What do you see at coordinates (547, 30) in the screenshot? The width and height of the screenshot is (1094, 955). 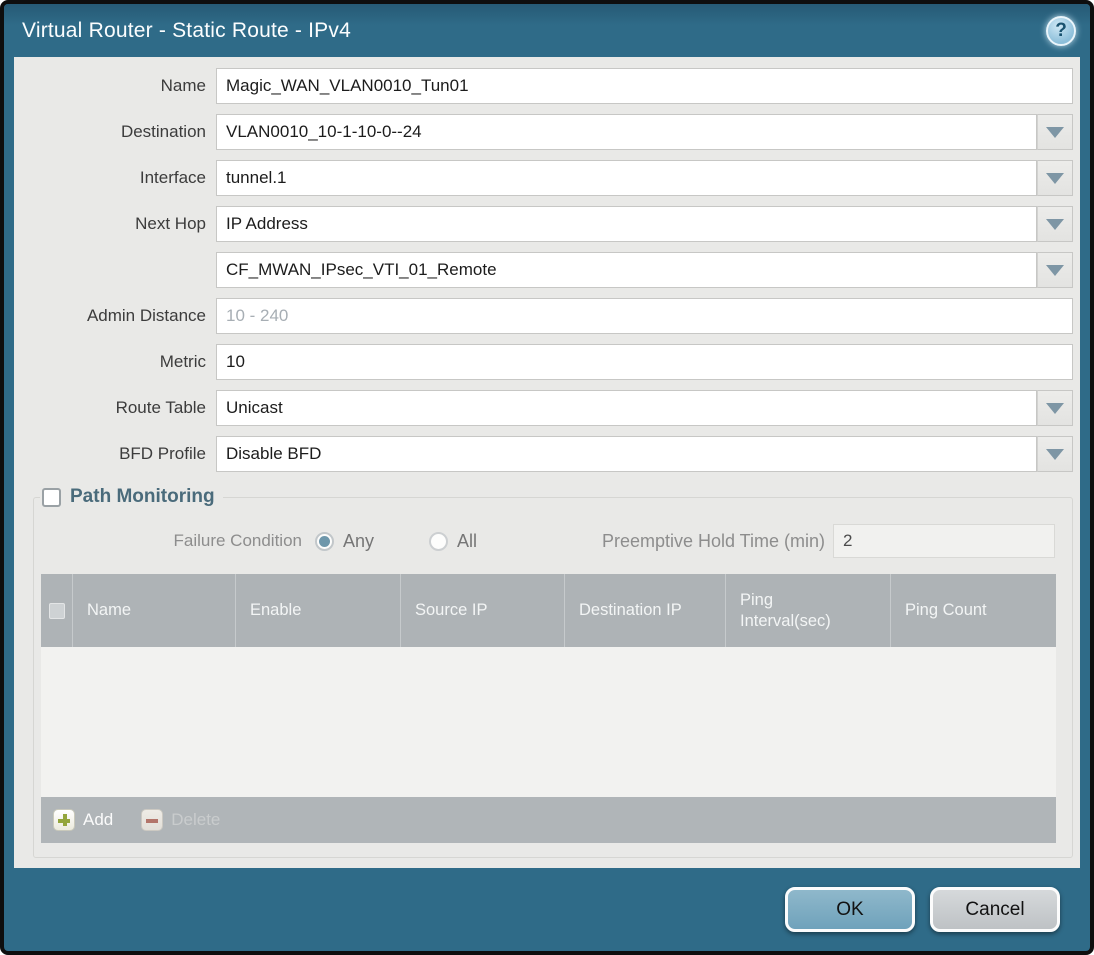 I see `dialog-titlebar: Virtual Router - Static Route - IPv4 ?` at bounding box center [547, 30].